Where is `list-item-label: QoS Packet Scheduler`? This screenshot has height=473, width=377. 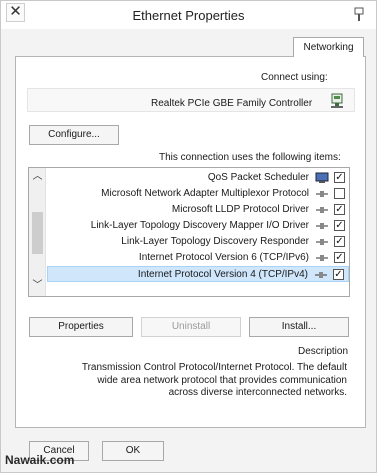
list-item-label: QoS Packet Scheduler is located at coordinates (258, 177).